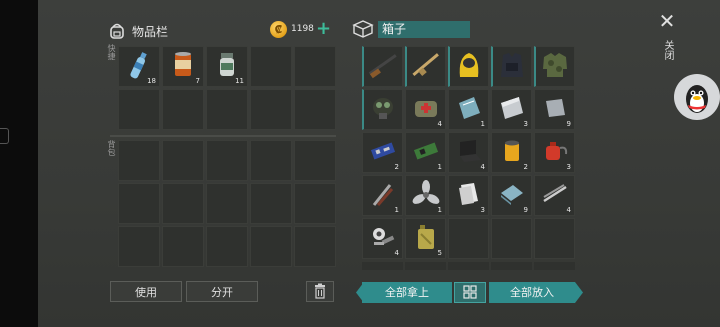 This screenshot has width=720, height=327. Describe the element at coordinates (532, 292) in the screenshot. I see `put-all-button: 全部放入` at that location.